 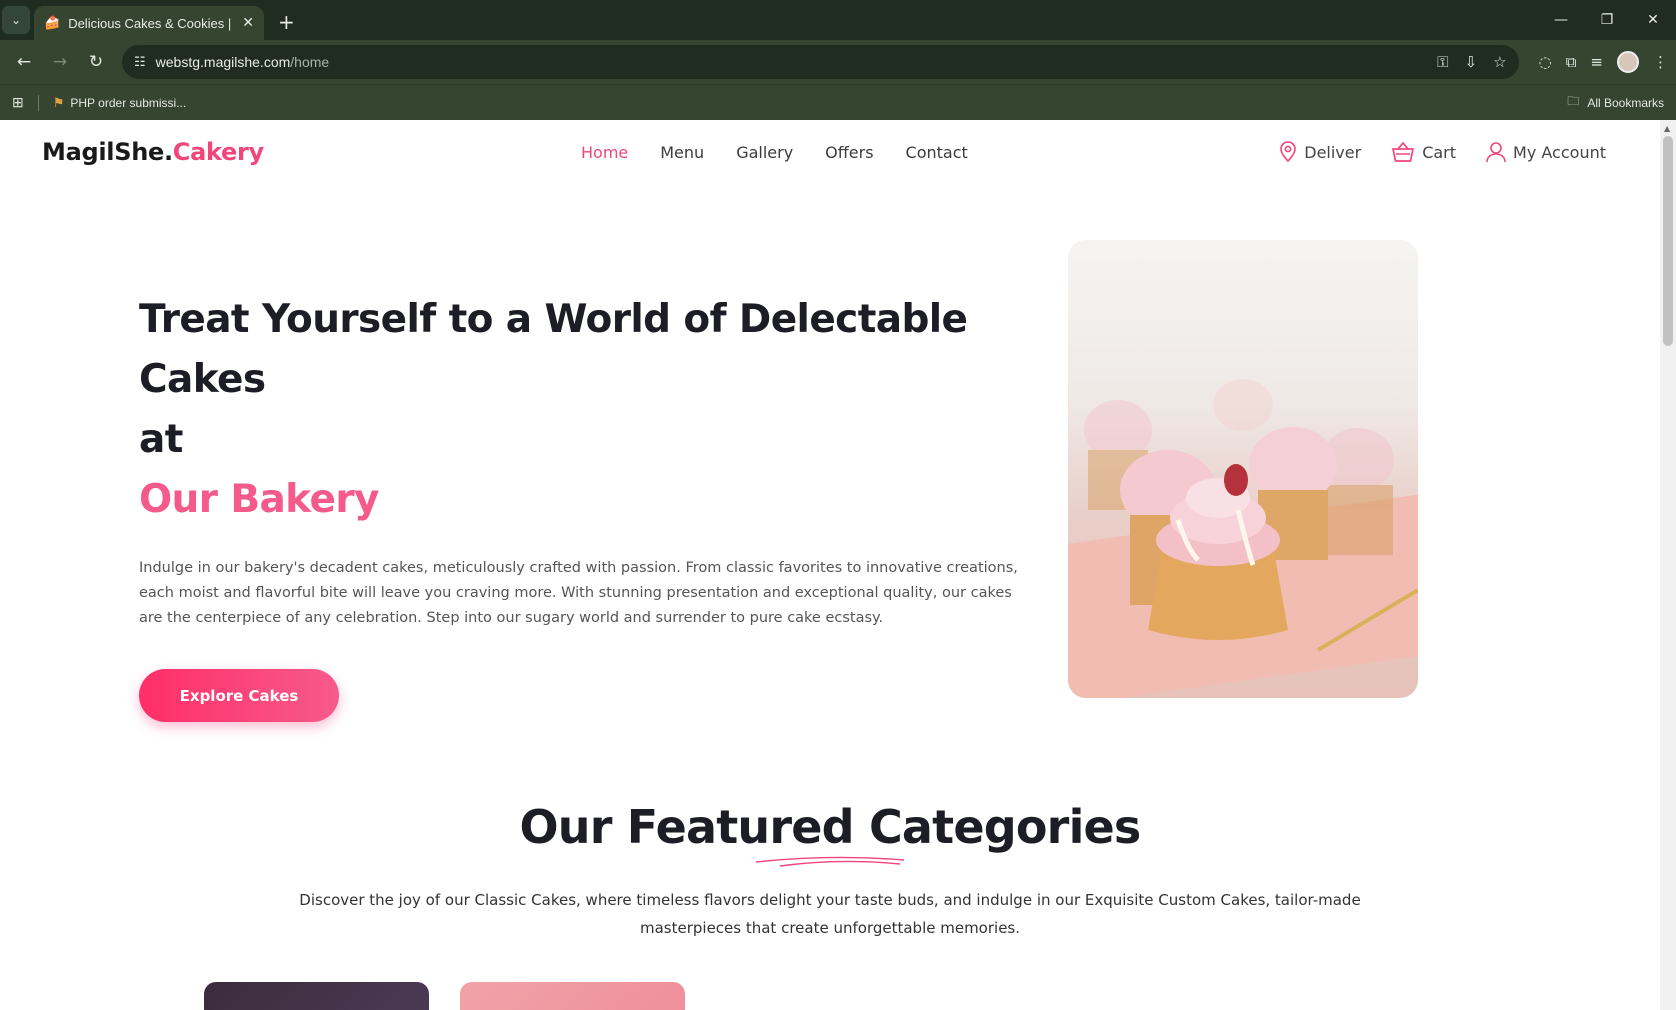 I want to click on nav-offers: Offers, so click(x=849, y=152).